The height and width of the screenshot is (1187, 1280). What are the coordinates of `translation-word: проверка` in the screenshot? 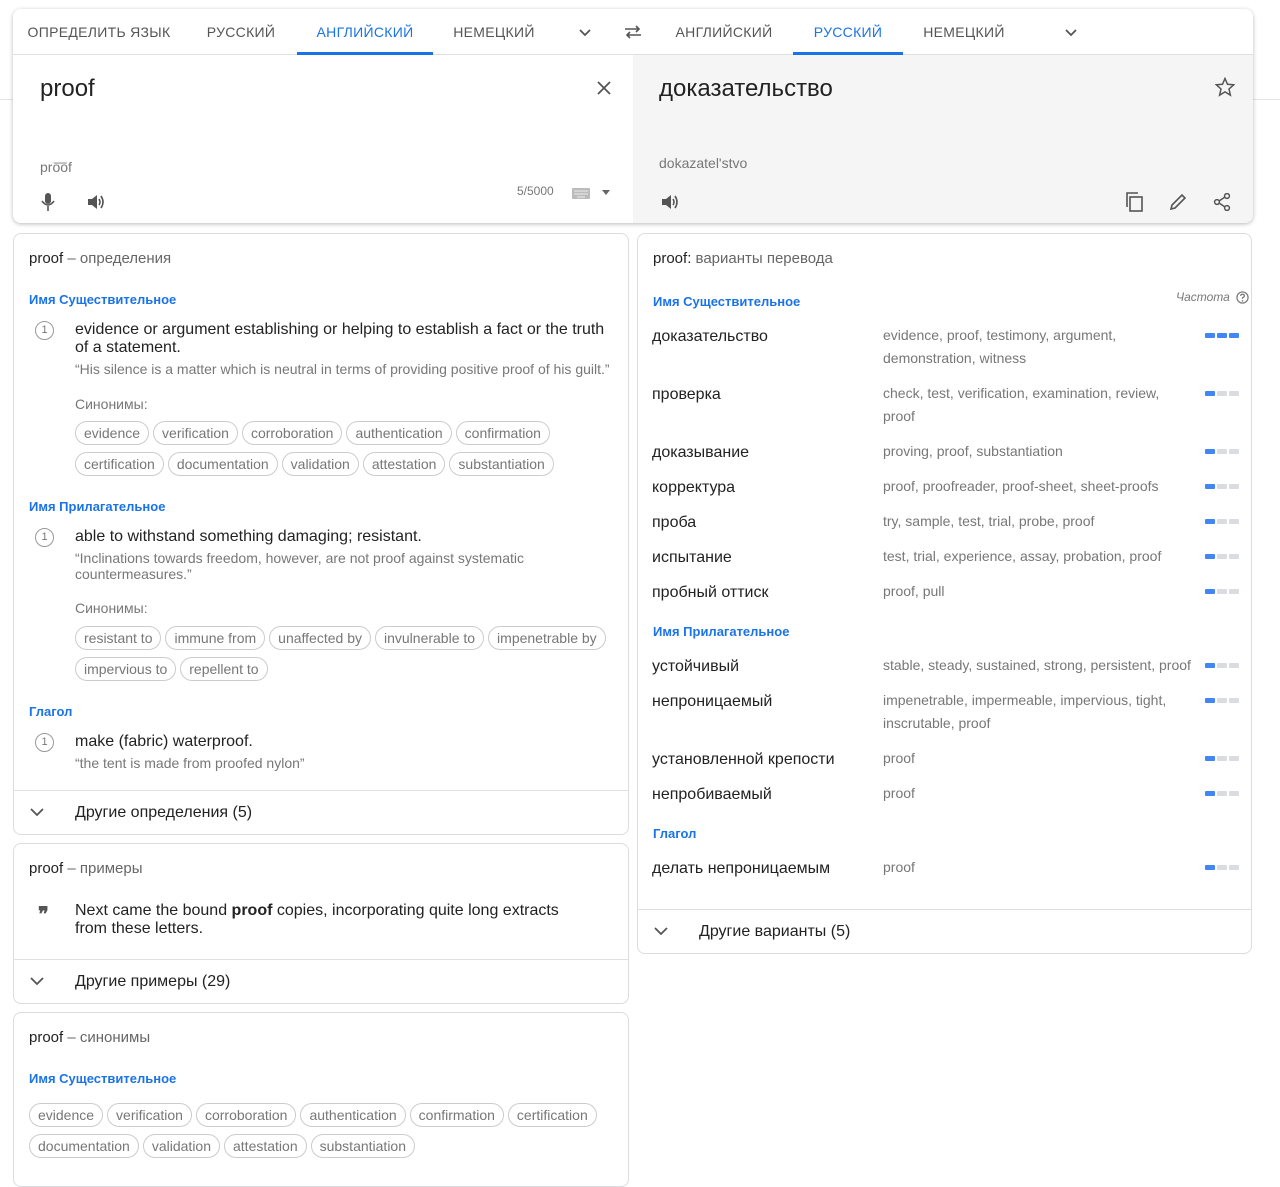 It's located at (686, 395).